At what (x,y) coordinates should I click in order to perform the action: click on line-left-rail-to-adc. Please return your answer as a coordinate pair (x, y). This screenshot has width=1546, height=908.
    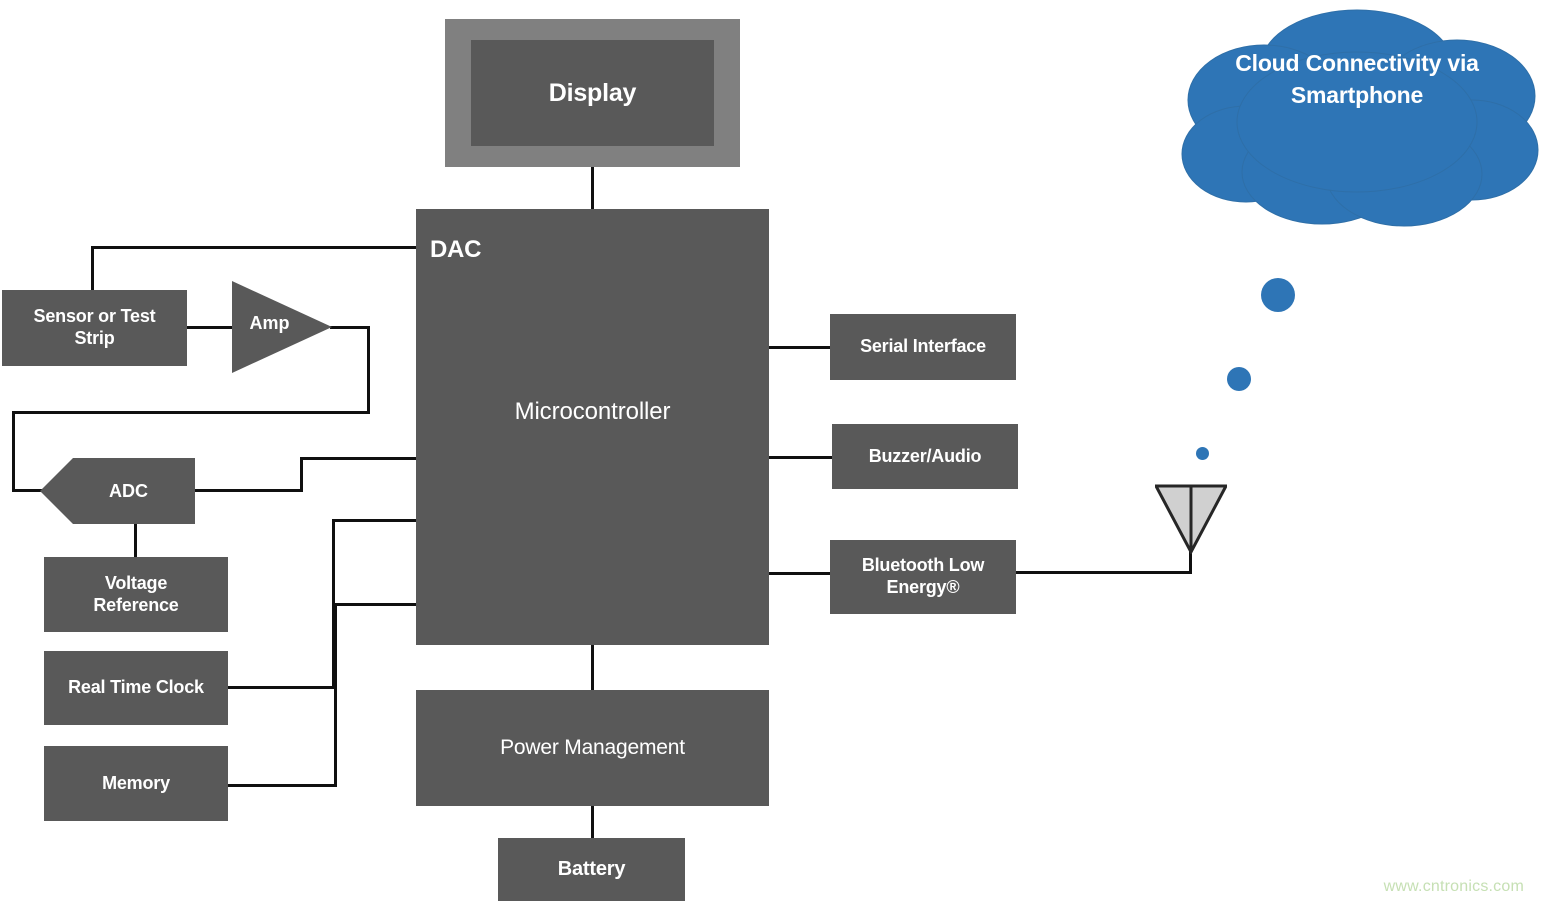
    Looking at the image, I should click on (28, 490).